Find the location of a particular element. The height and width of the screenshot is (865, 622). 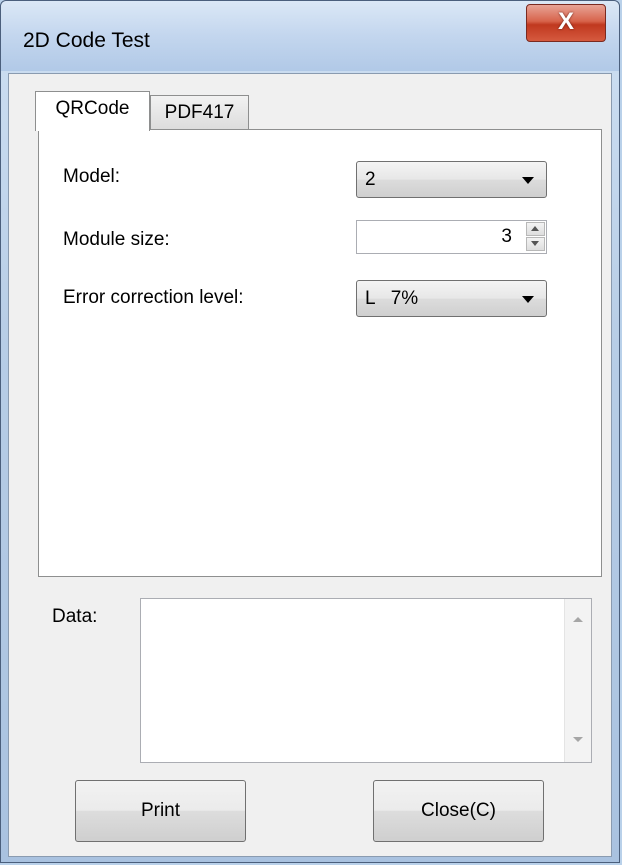

window-title: 2D Code Test is located at coordinates (86, 40).